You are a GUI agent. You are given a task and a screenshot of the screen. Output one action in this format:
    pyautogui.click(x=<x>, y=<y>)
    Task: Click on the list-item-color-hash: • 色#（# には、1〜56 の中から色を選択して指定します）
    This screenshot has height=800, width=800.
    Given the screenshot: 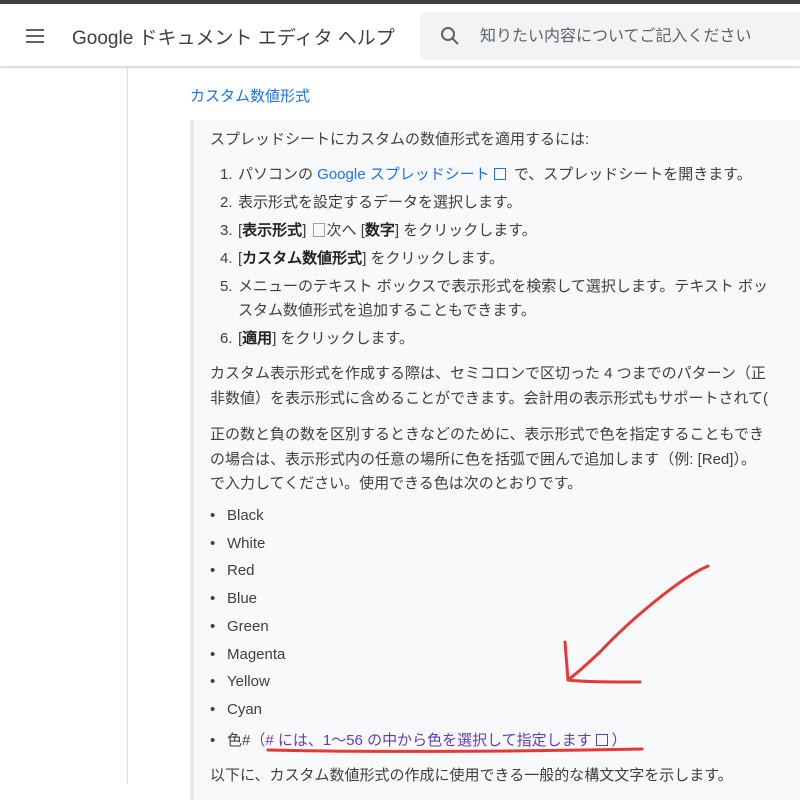 What is the action you would take?
    pyautogui.click(x=418, y=740)
    